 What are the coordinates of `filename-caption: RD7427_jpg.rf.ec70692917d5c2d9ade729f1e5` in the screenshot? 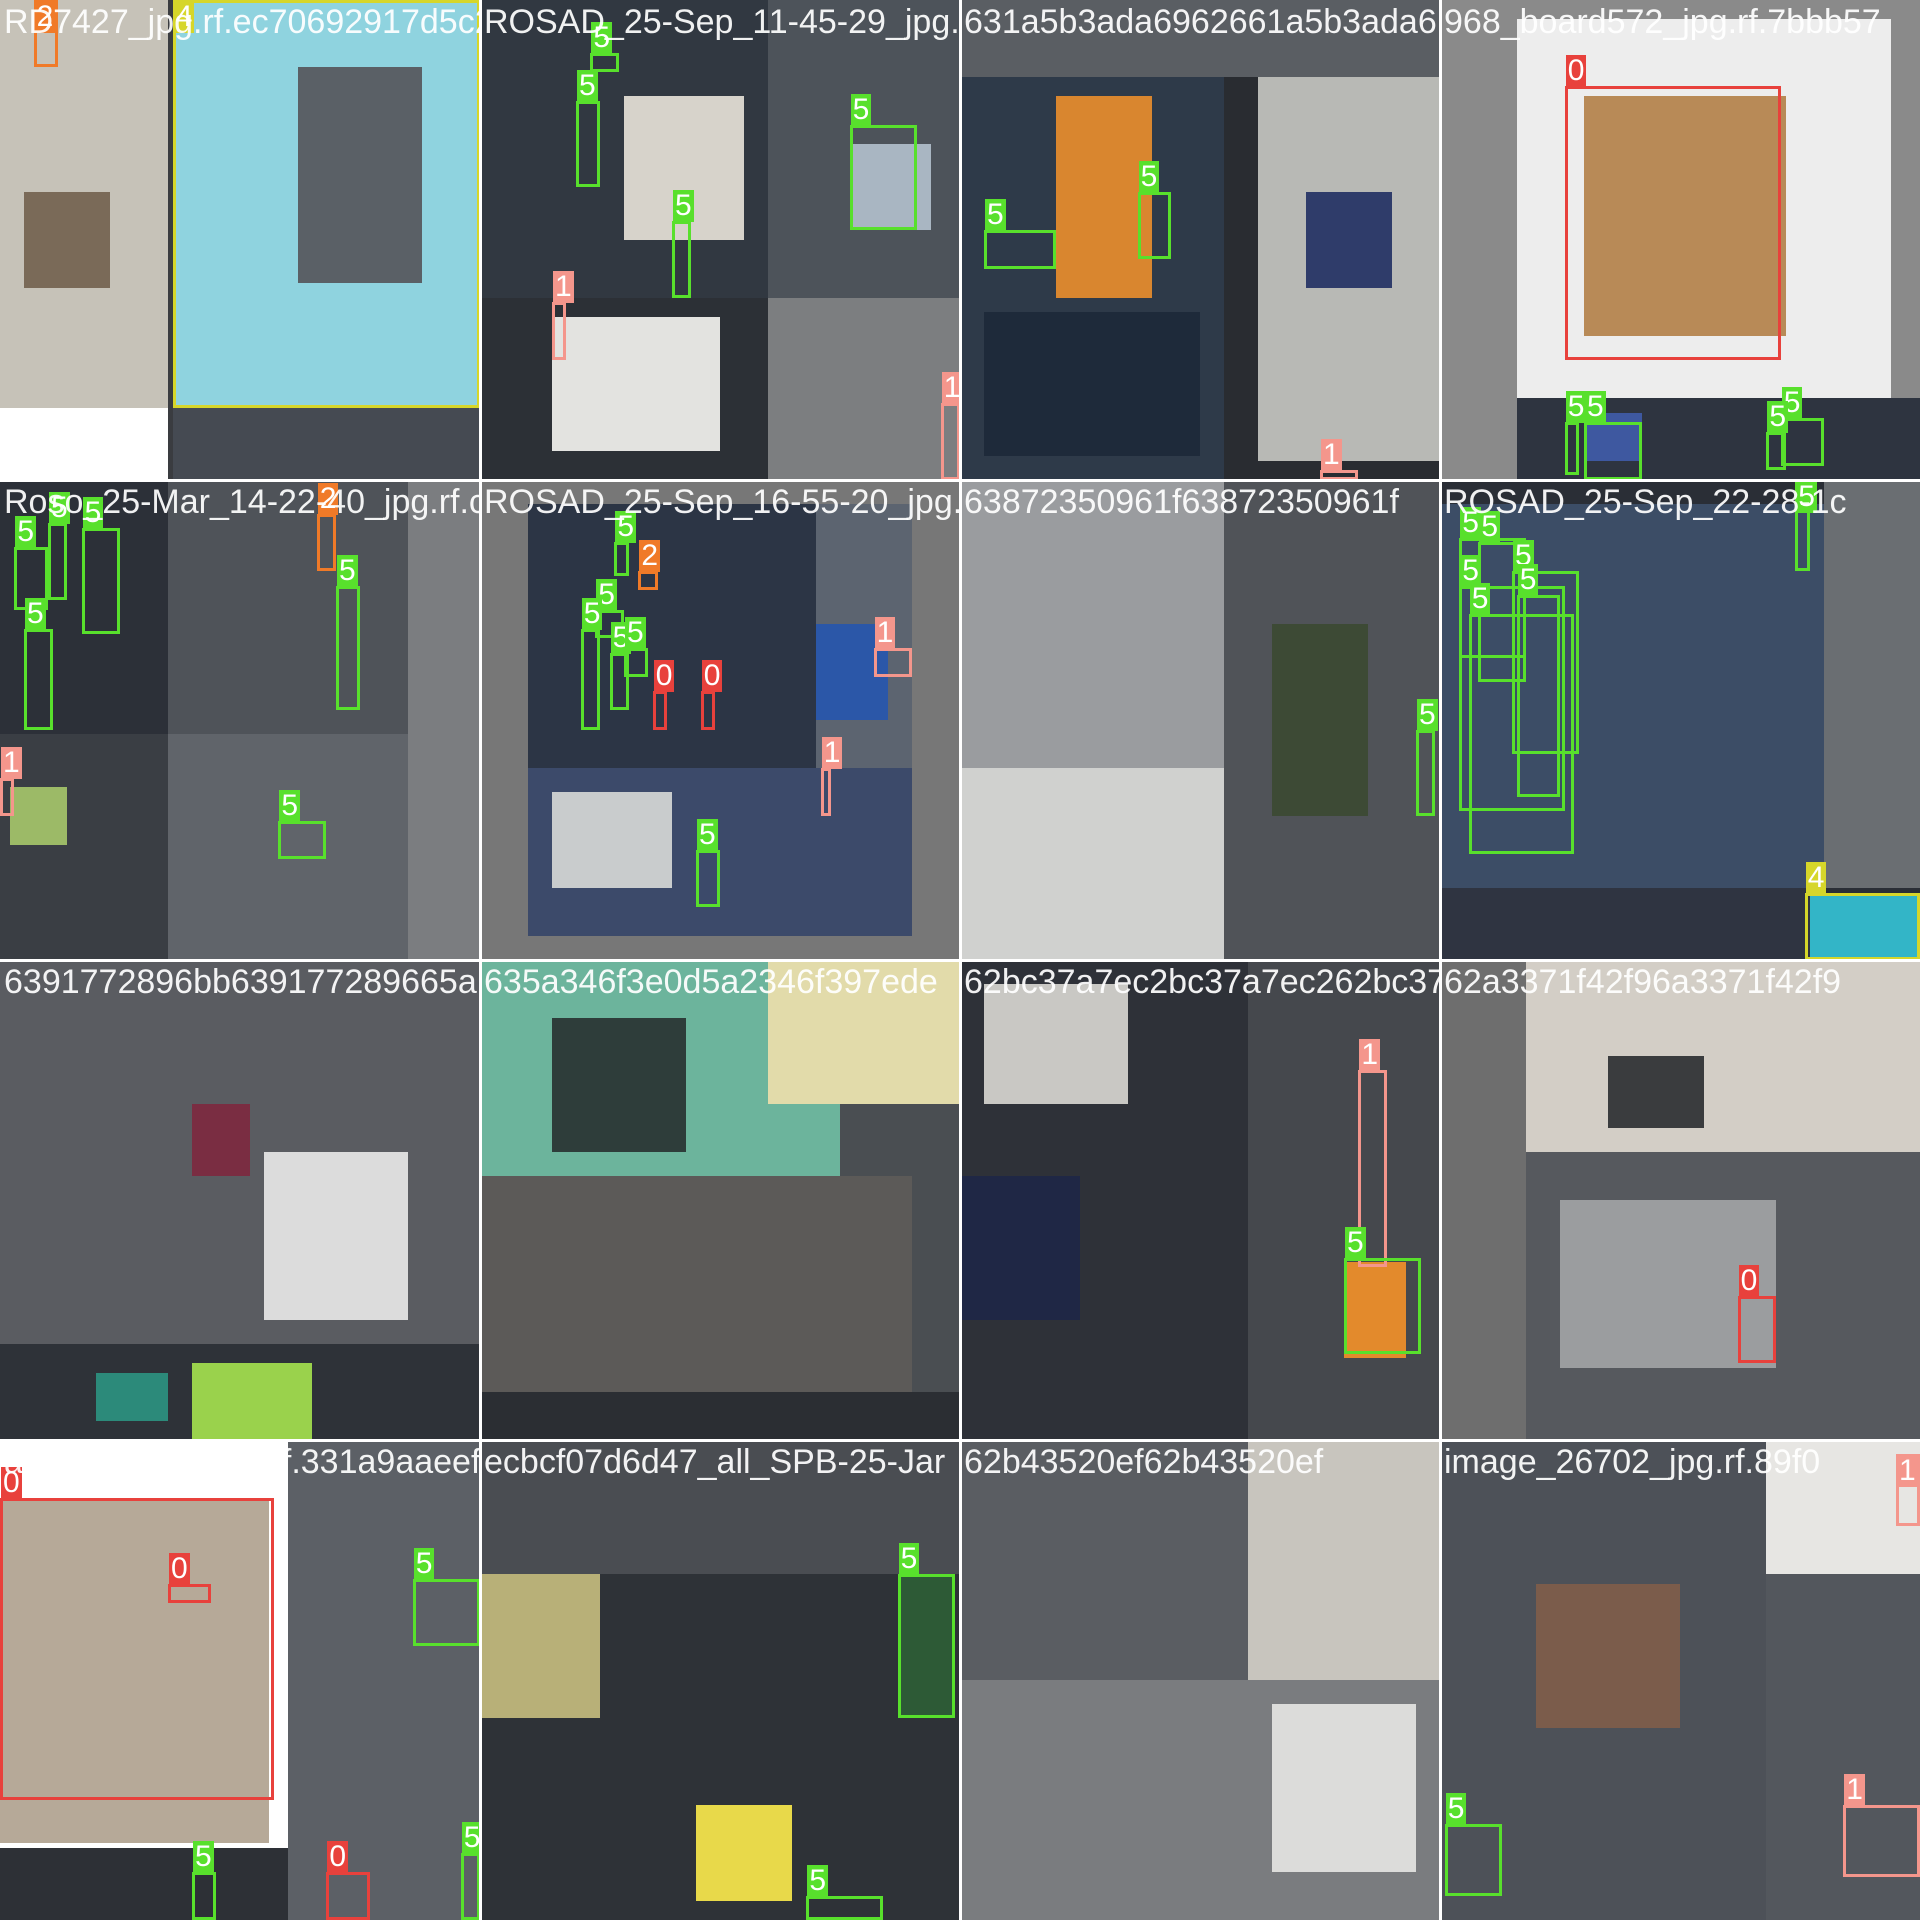 It's located at (242, 22).